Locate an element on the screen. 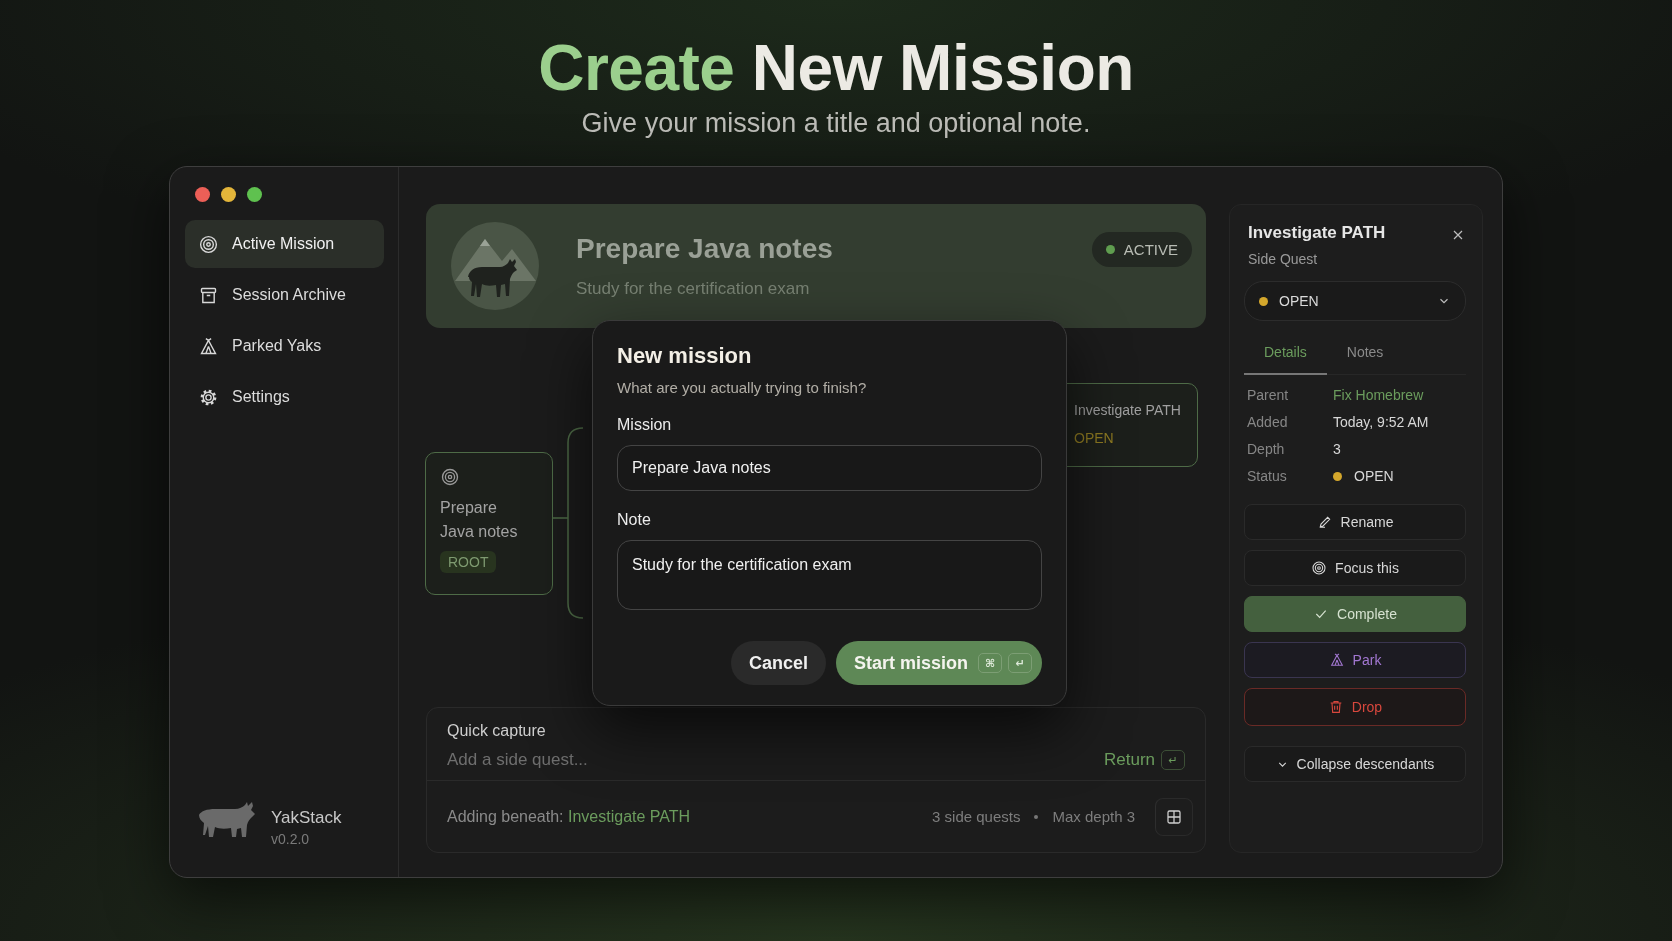  node-title: Prepare Java notes is located at coordinates (479, 520).